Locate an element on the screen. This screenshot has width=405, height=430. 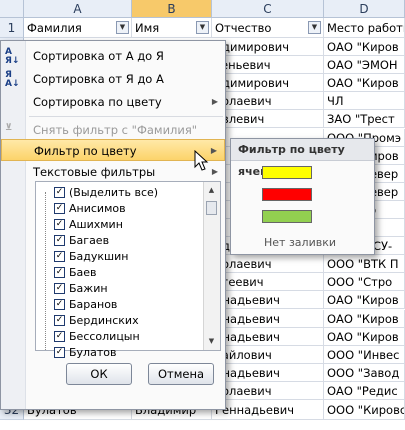
filter-color-submenu: Фильтр по цвету ячейки Нет заливки is located at coordinates (302, 196).